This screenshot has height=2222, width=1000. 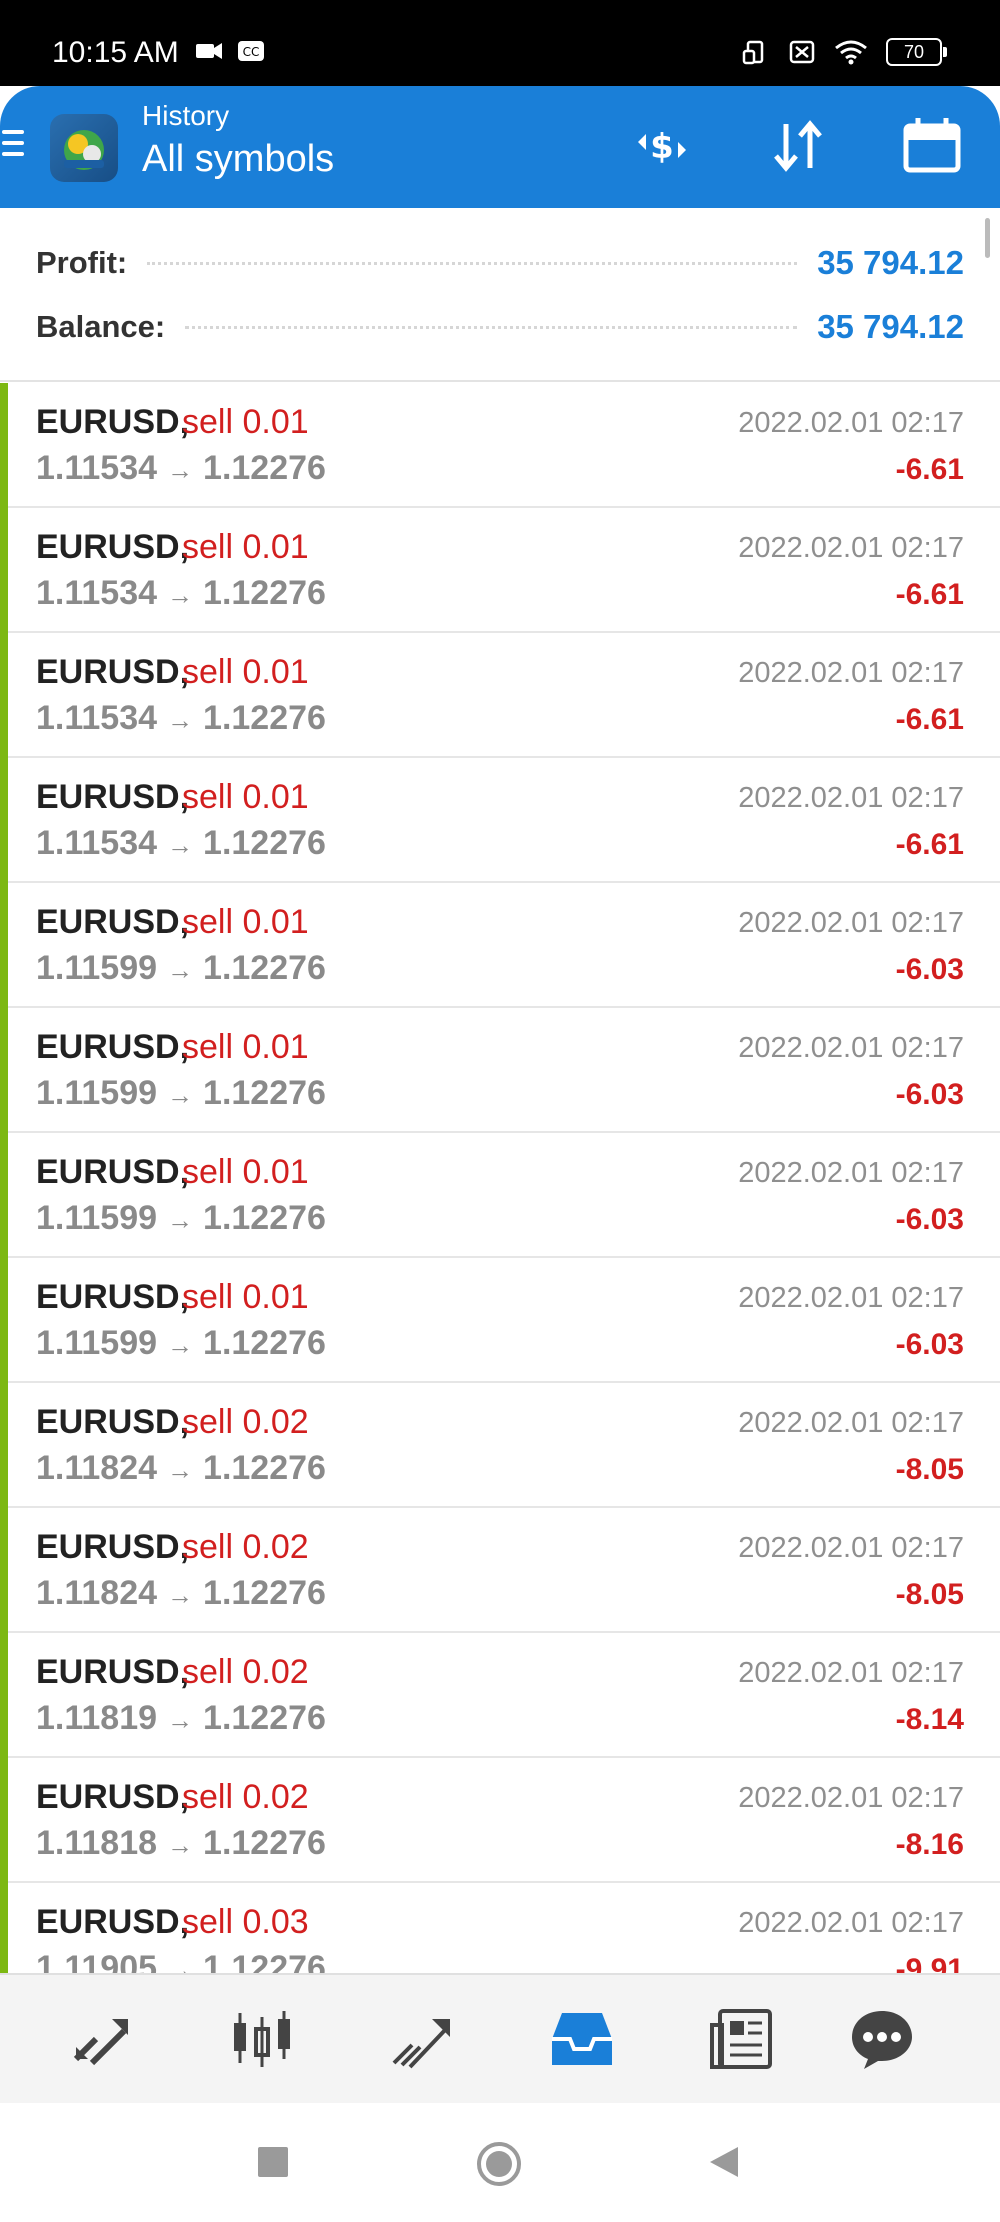 I want to click on profit-row: Profit: 35 794.12, so click(x=500, y=263).